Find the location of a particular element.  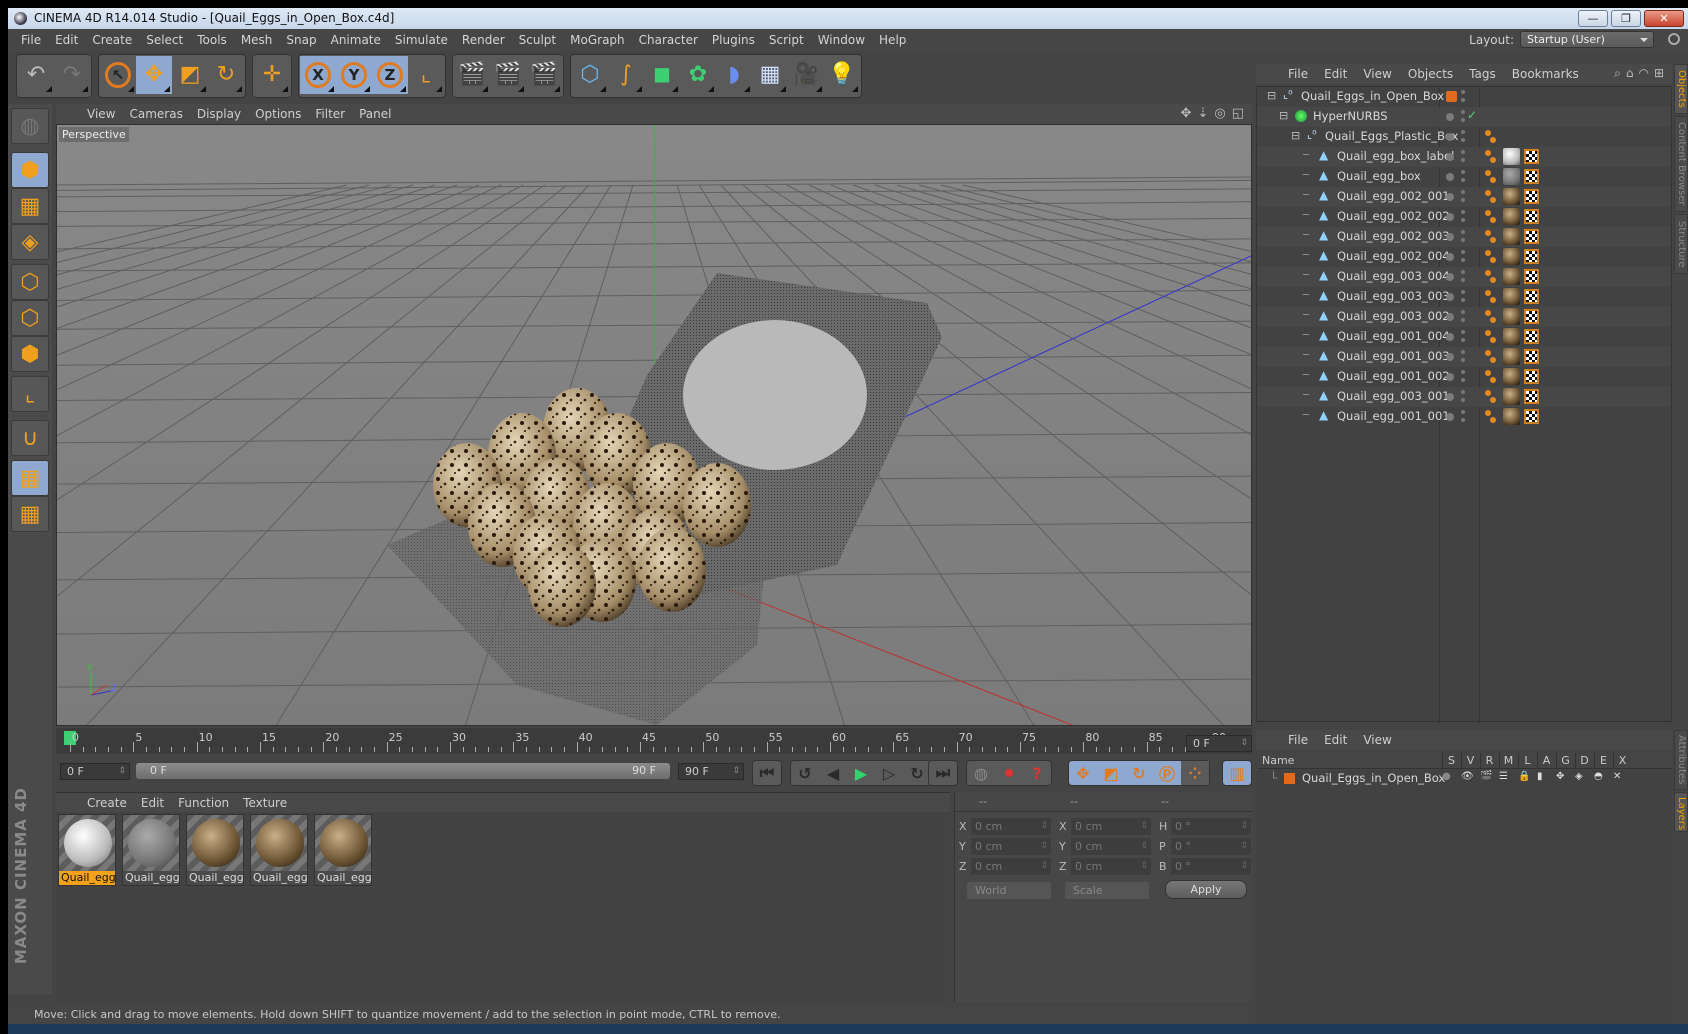

size-field: 0 cm is located at coordinates (1111, 866).